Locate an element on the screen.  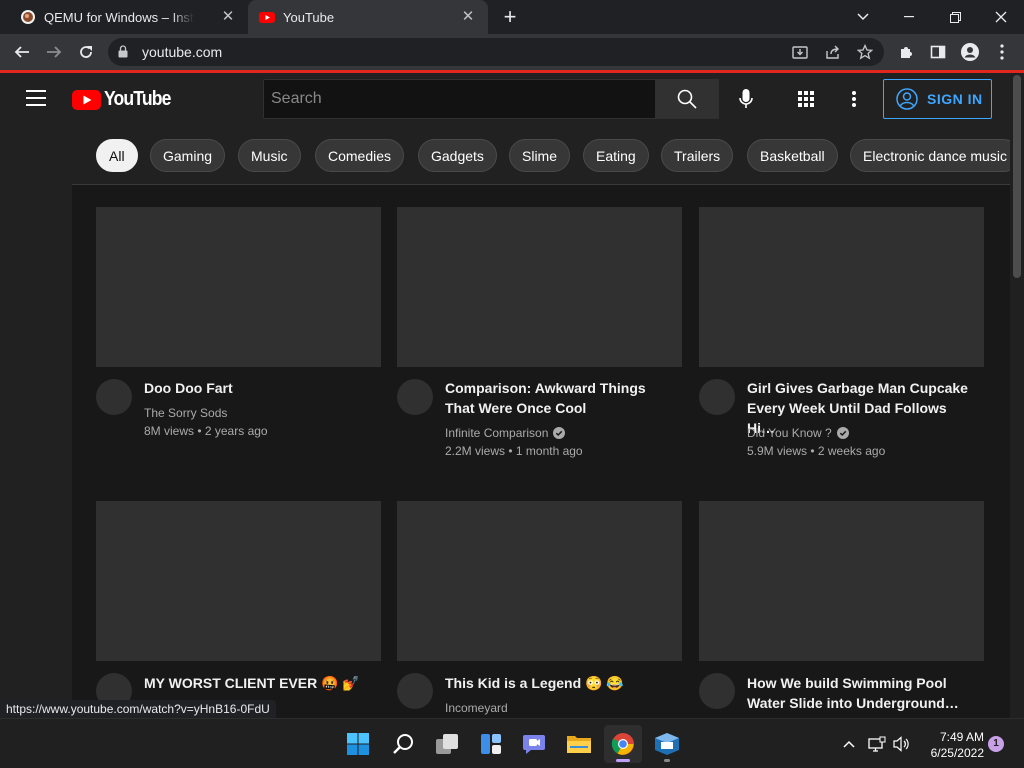
profile-icon is located at coordinates (970, 52).